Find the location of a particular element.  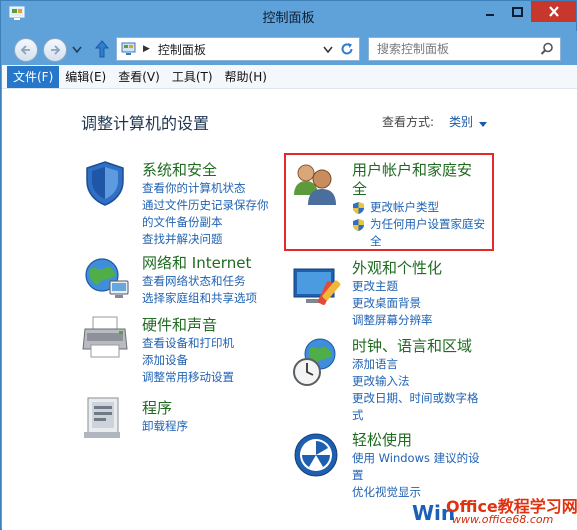

category-title-users-cont: 全 is located at coordinates (418, 189).